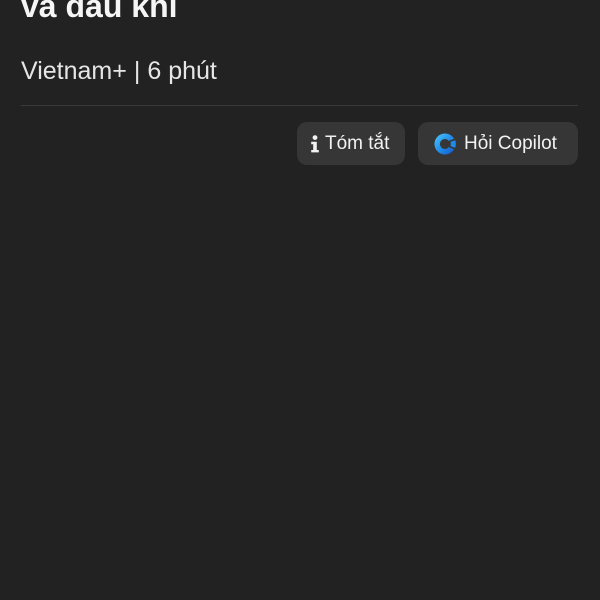 This screenshot has width=600, height=600. I want to click on summary-label: Tóm tắt, so click(357, 143).